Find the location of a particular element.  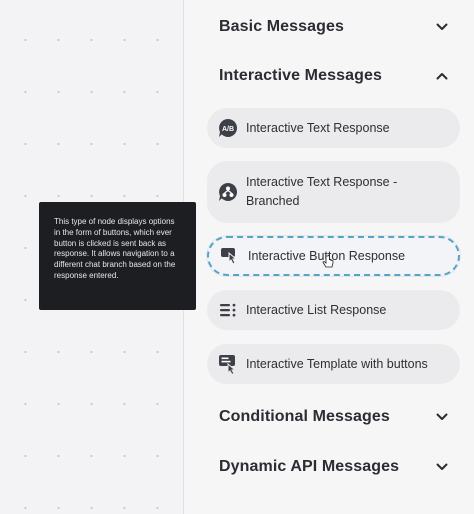

item-label: Interactive Text Response is located at coordinates (318, 127).